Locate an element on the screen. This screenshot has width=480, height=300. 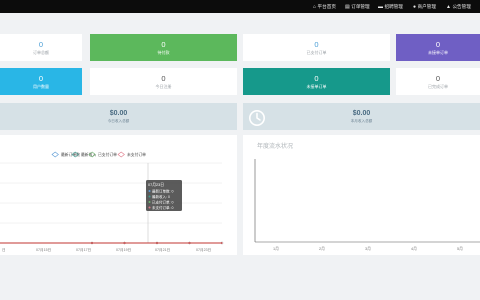
money-card-month: $0.00 本月收入总额 is located at coordinates (361, 116).